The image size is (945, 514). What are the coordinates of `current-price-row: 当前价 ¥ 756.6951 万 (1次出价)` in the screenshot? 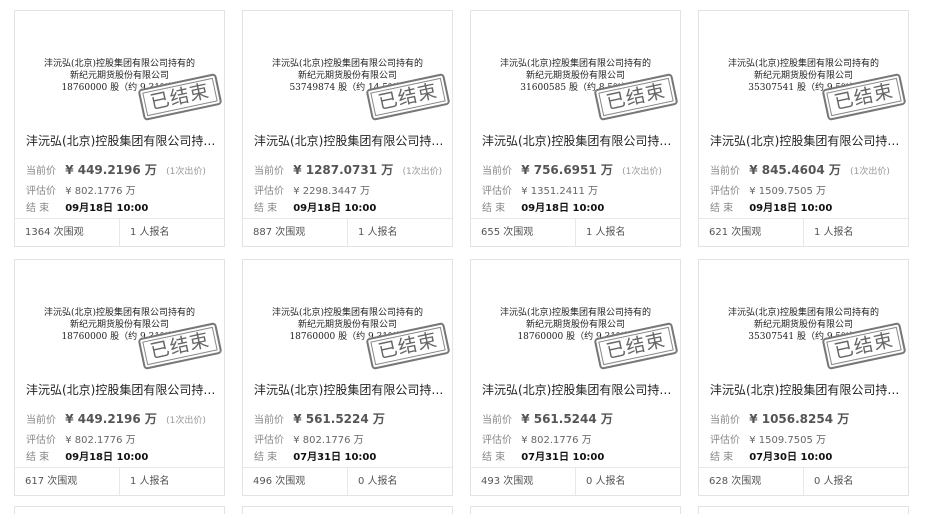 It's located at (579, 169).